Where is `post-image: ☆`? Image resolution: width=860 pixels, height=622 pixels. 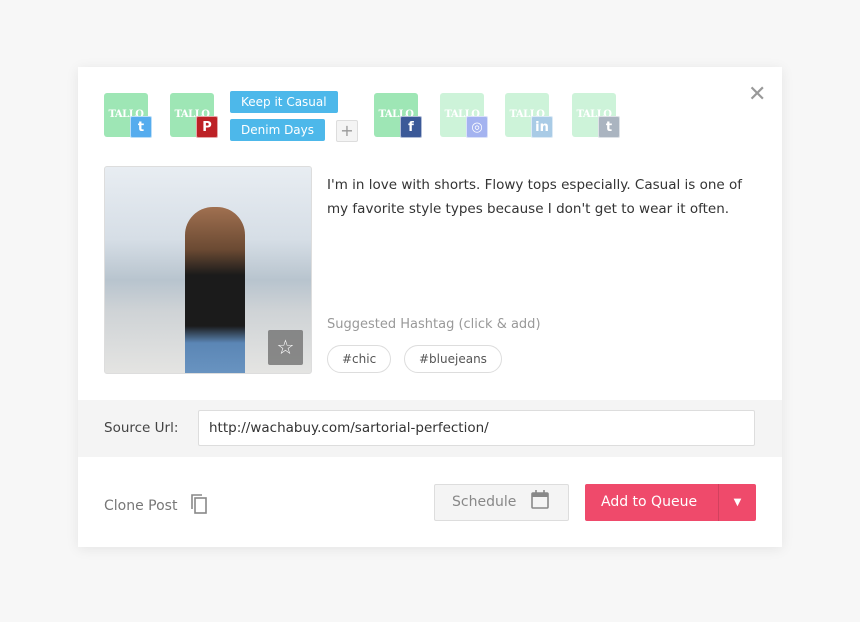 post-image: ☆ is located at coordinates (208, 270).